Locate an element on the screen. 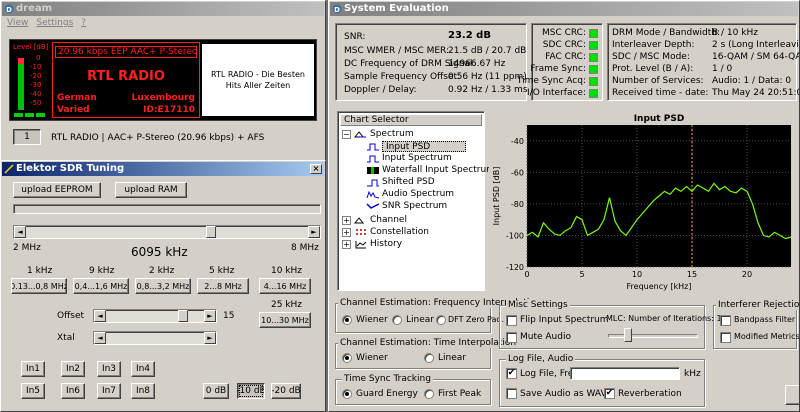 This screenshot has width=800, height=412. crc-label-1: SDC CRC: is located at coordinates (564, 45).